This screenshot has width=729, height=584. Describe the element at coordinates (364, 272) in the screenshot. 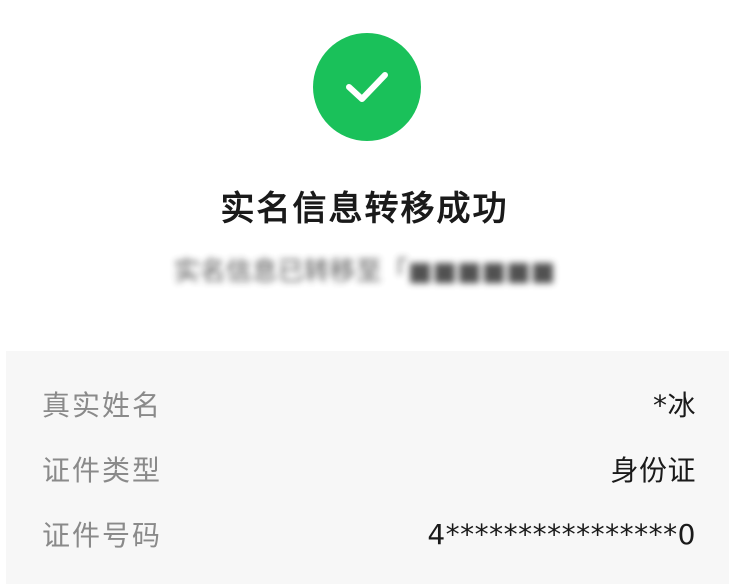

I see `transfer-description: 实名信息已转移至「■■■■■■` at that location.